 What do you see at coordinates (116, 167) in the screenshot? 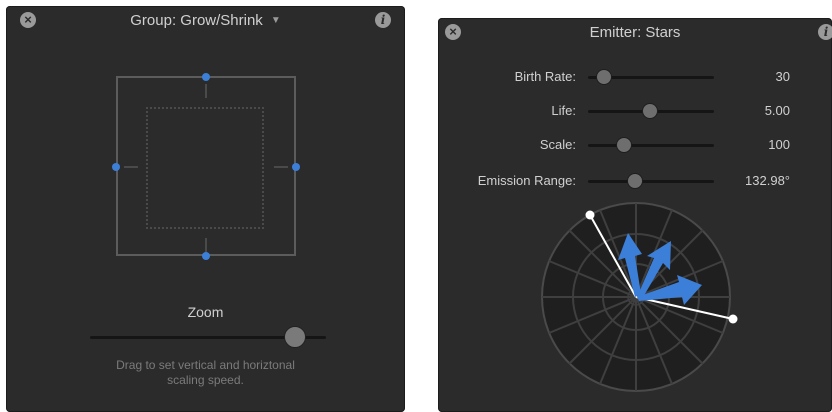
I see `left-scale-handle` at bounding box center [116, 167].